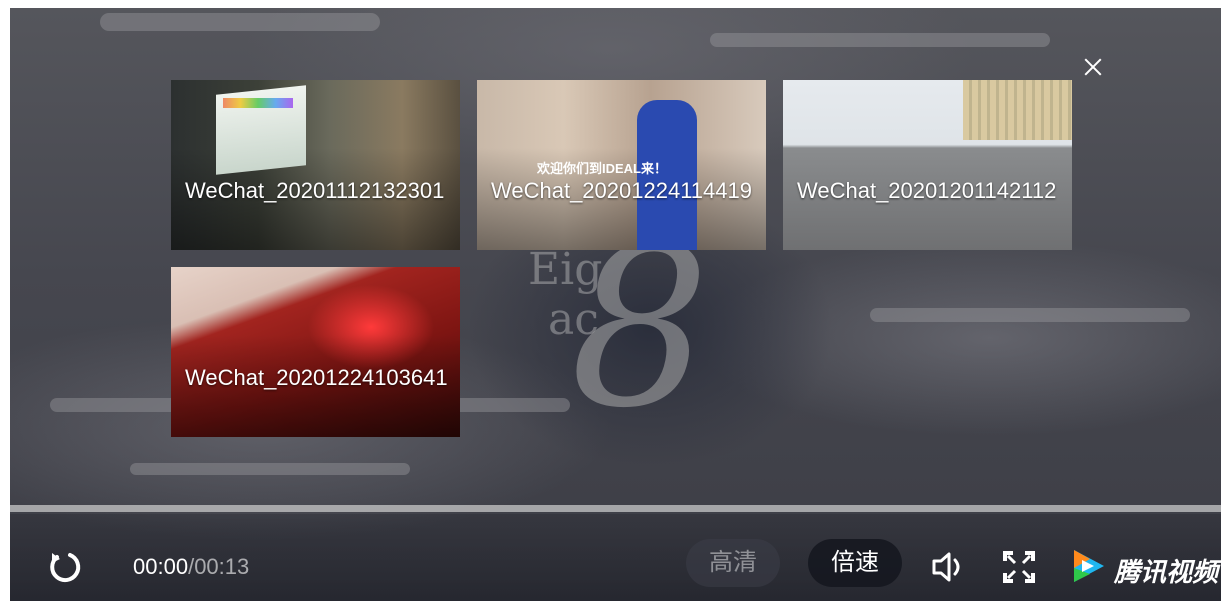 This screenshot has height=601, width=1221. Describe the element at coordinates (315, 190) in the screenshot. I see `playlist-item-title: WeChat_20201112132301` at that location.